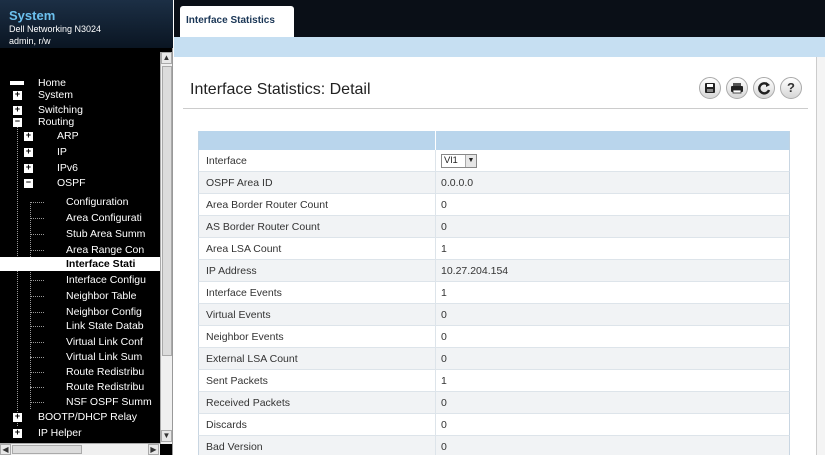  I want to click on table-row: Area LSA Count 1, so click(494, 249).